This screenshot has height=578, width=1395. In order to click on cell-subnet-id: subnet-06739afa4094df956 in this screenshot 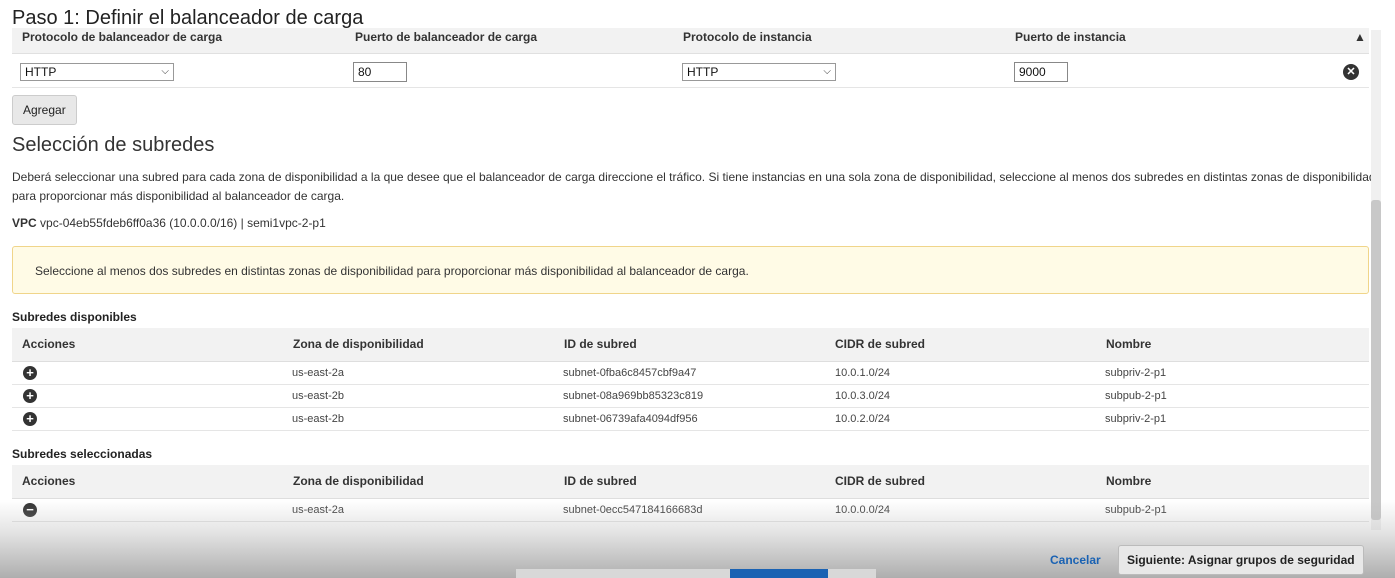, I will do `click(630, 419)`.